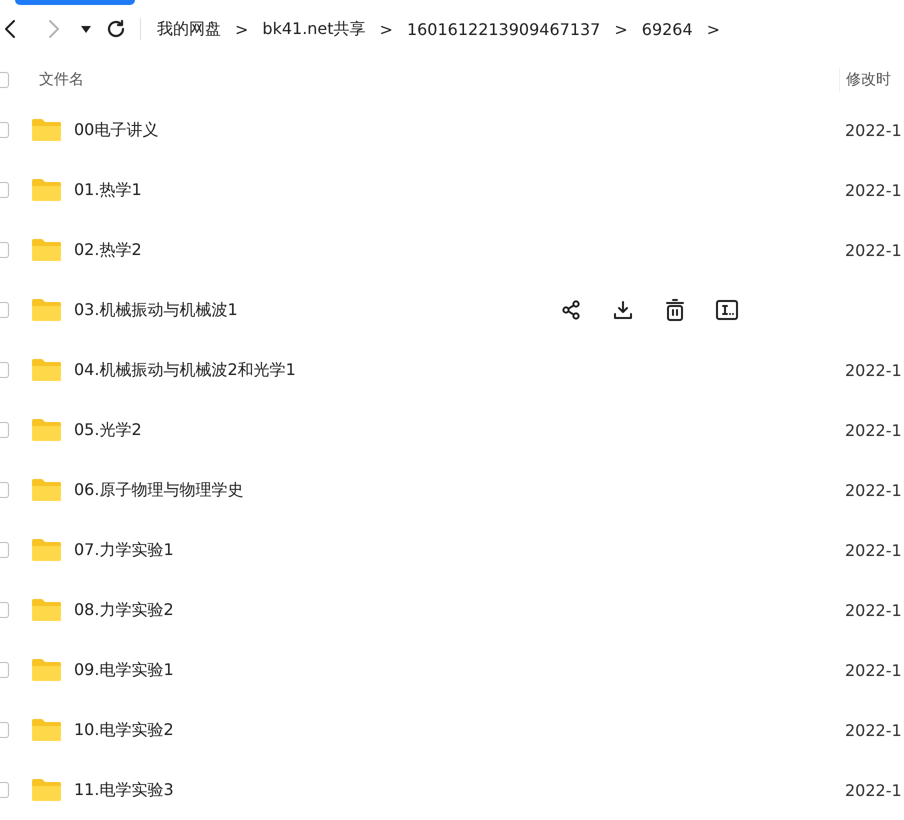  What do you see at coordinates (309, 310) in the screenshot?
I see `folder-name: 03.机械振动与机械波1` at bounding box center [309, 310].